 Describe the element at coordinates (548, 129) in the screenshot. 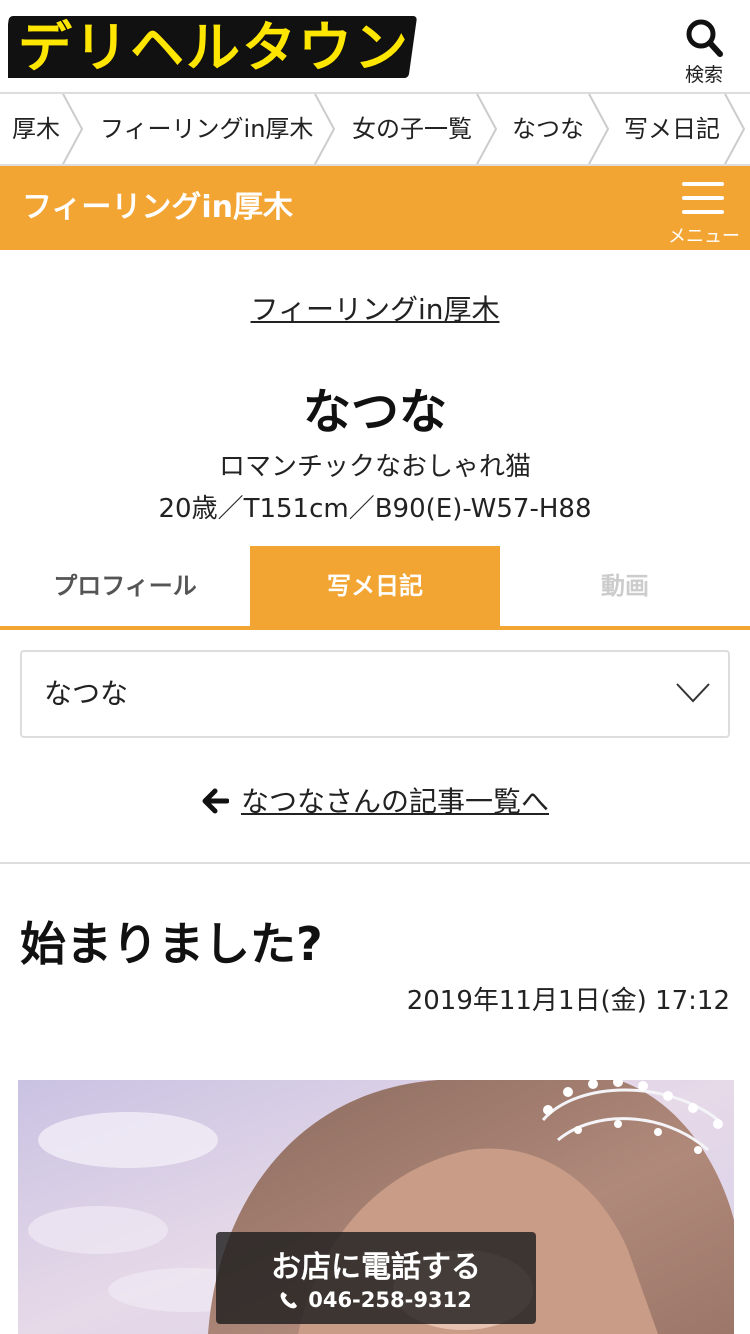

I see `breadcrumb-item-girl: なつな` at that location.